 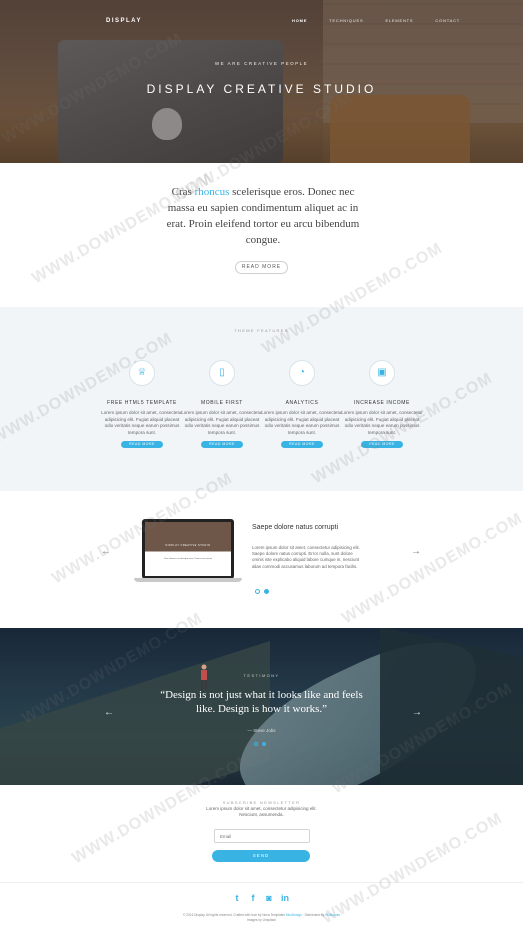 What do you see at coordinates (212, 192) in the screenshot?
I see `intro-highlight: rhoncus` at bounding box center [212, 192].